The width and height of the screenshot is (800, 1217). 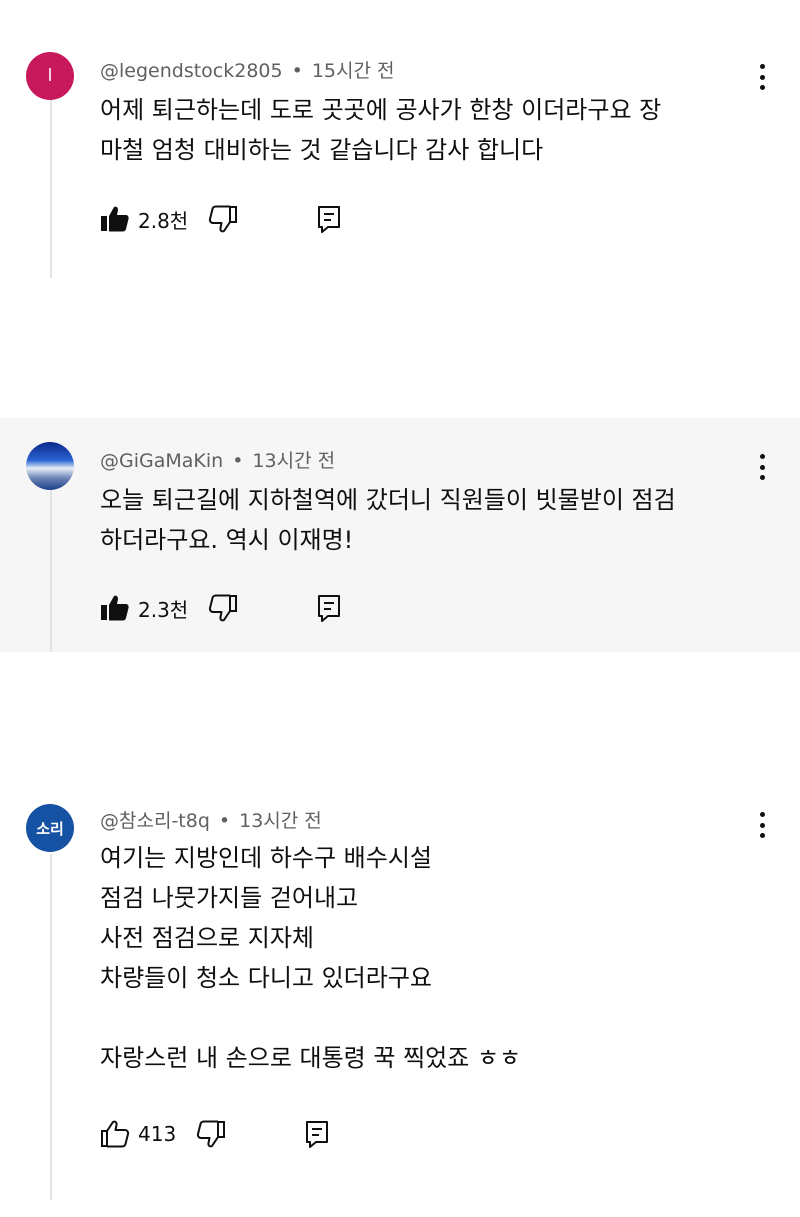 I want to click on author-handle: @legendstock2805, so click(x=191, y=71).